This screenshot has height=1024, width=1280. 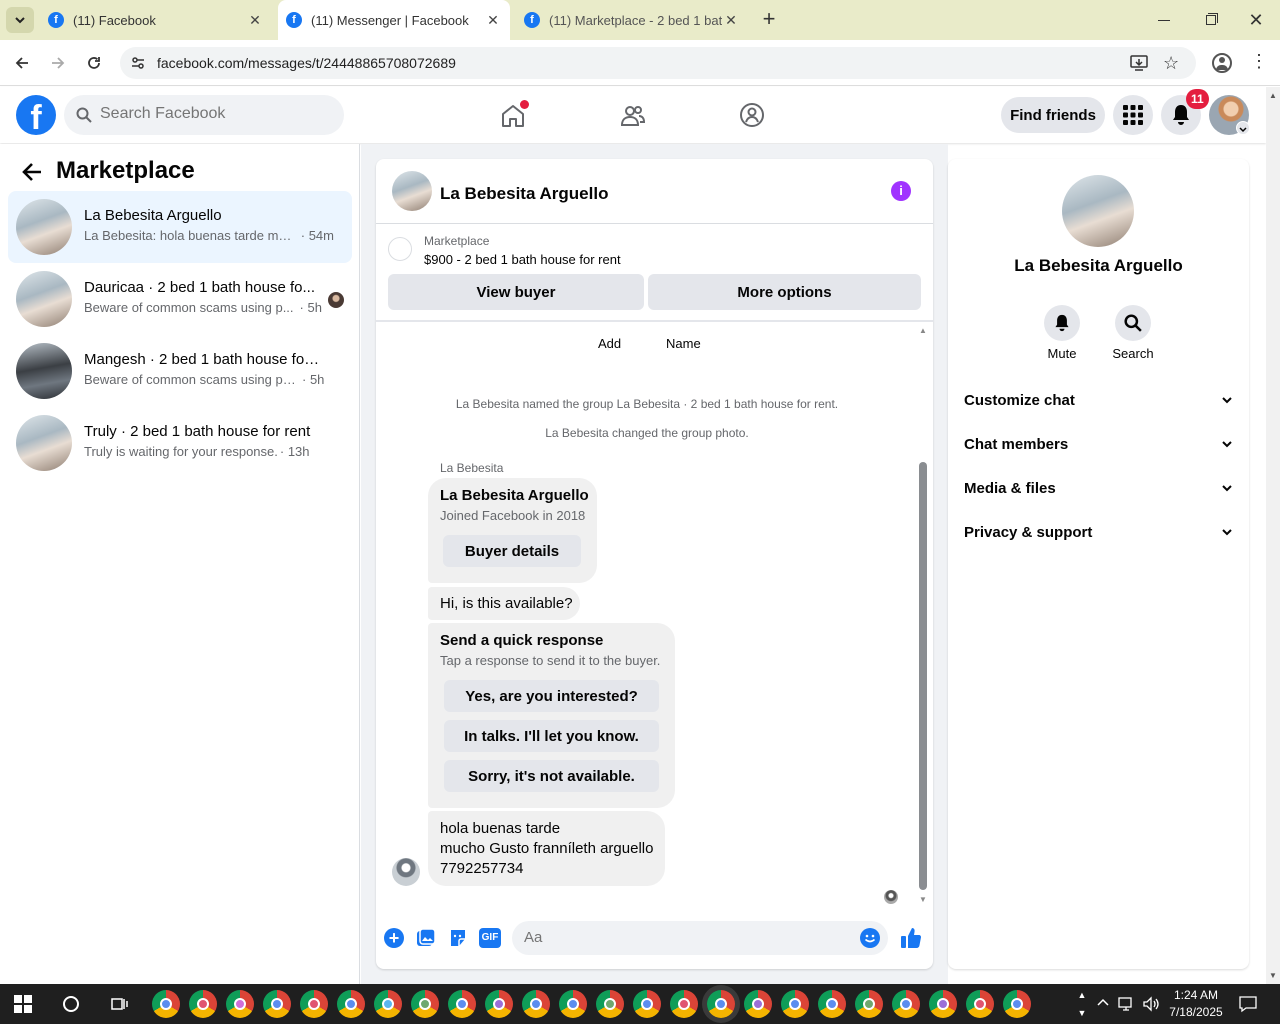 I want to click on conversation-info-icon: i, so click(x=901, y=191).